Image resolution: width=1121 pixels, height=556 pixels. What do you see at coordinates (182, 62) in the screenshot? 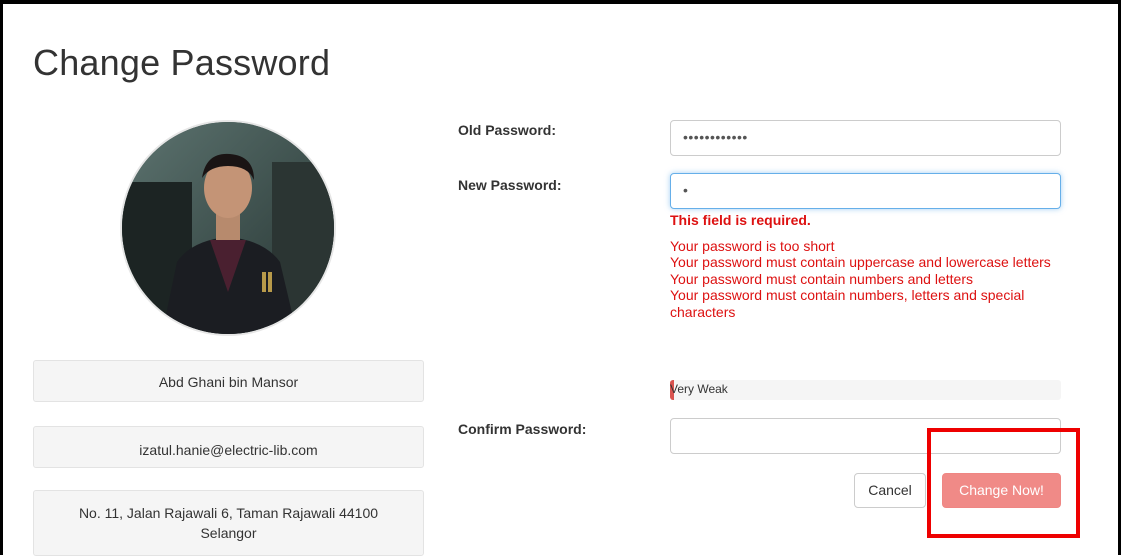
I see `page-title: Change Password` at bounding box center [182, 62].